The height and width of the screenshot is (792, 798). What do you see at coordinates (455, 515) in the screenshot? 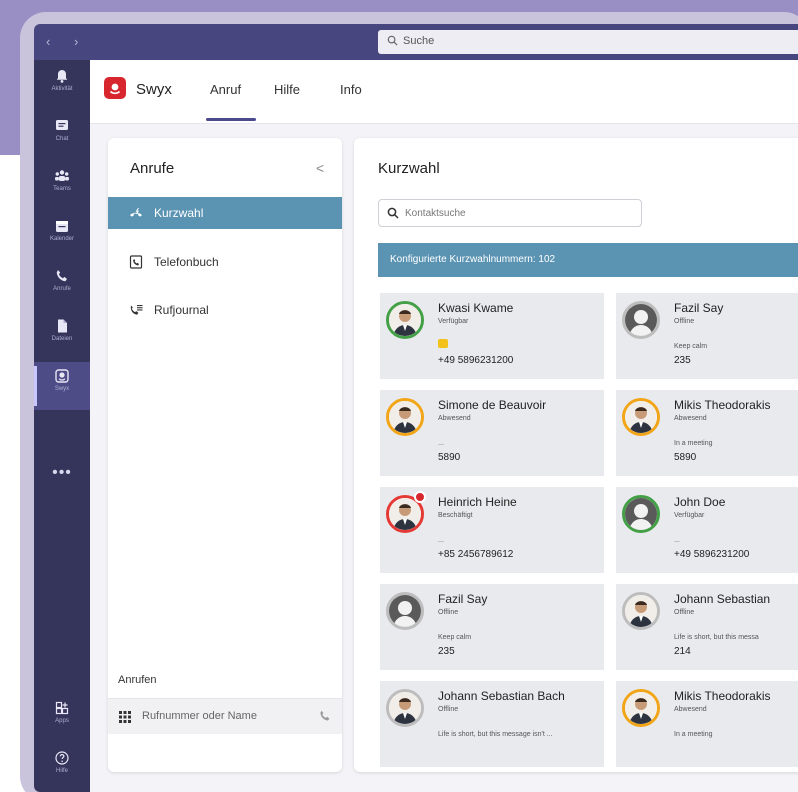
I see `contact-status: Beschäftigt` at bounding box center [455, 515].